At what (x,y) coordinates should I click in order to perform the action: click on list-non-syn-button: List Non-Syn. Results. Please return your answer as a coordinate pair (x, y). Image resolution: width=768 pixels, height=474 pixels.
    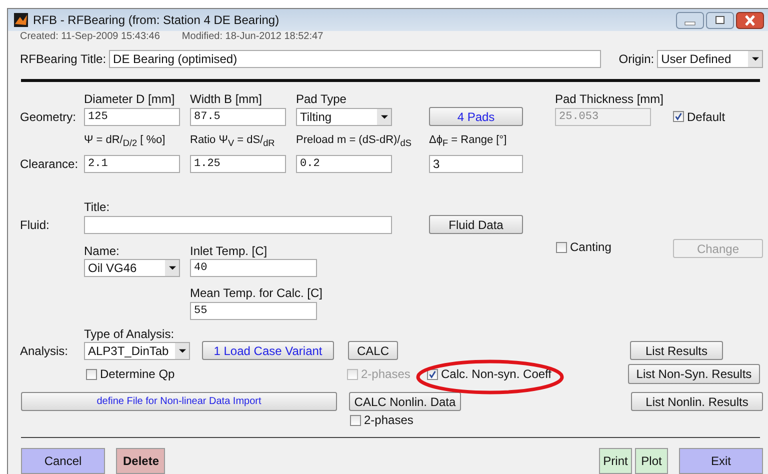
    Looking at the image, I should click on (694, 374).